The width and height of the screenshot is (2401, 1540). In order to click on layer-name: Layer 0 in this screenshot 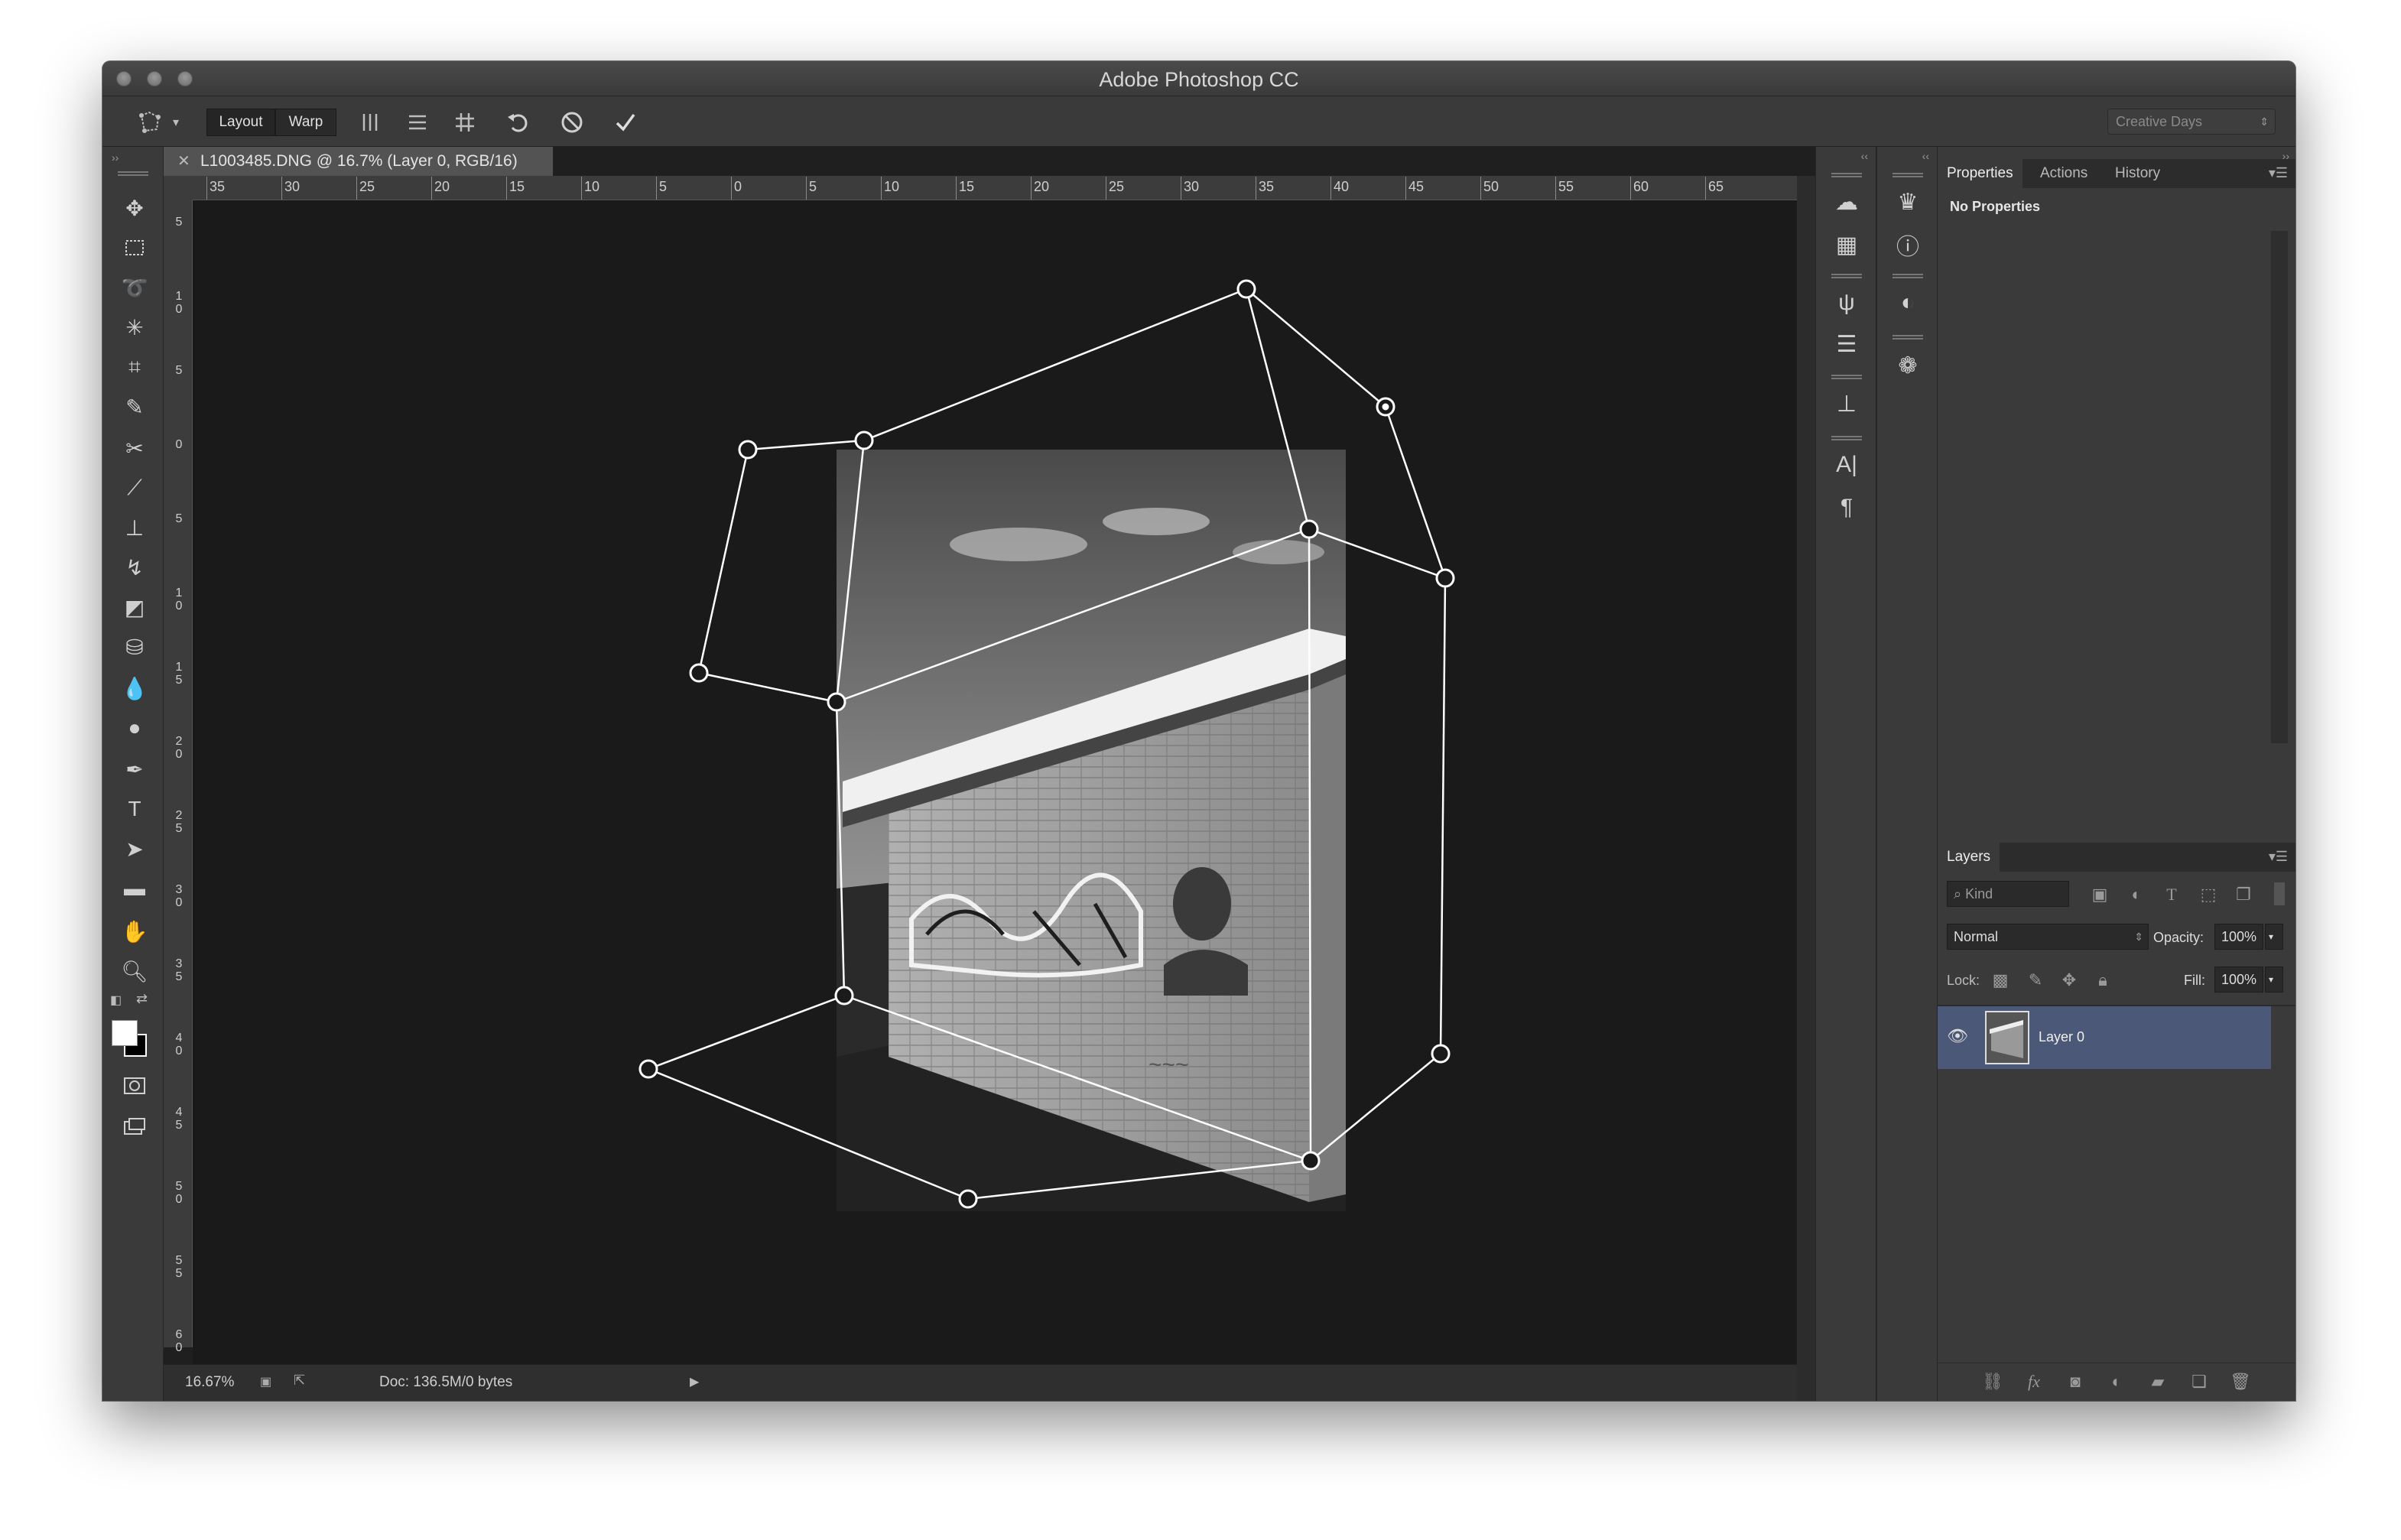, I will do `click(2061, 1037)`.